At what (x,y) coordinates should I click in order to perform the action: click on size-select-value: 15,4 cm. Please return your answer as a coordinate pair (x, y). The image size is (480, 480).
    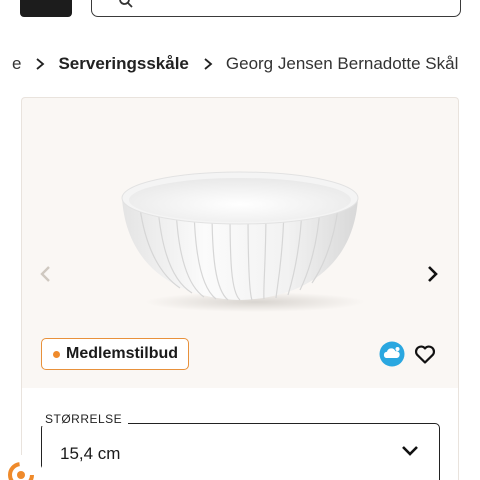
    Looking at the image, I should click on (90, 453).